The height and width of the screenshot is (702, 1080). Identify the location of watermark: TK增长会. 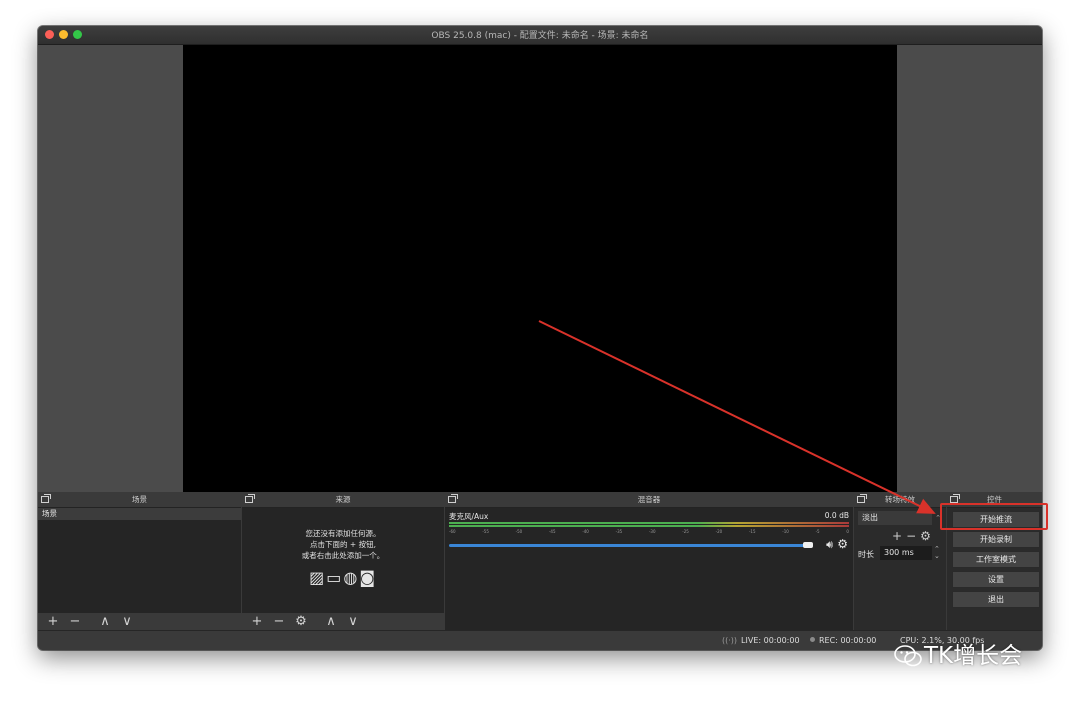
(958, 653).